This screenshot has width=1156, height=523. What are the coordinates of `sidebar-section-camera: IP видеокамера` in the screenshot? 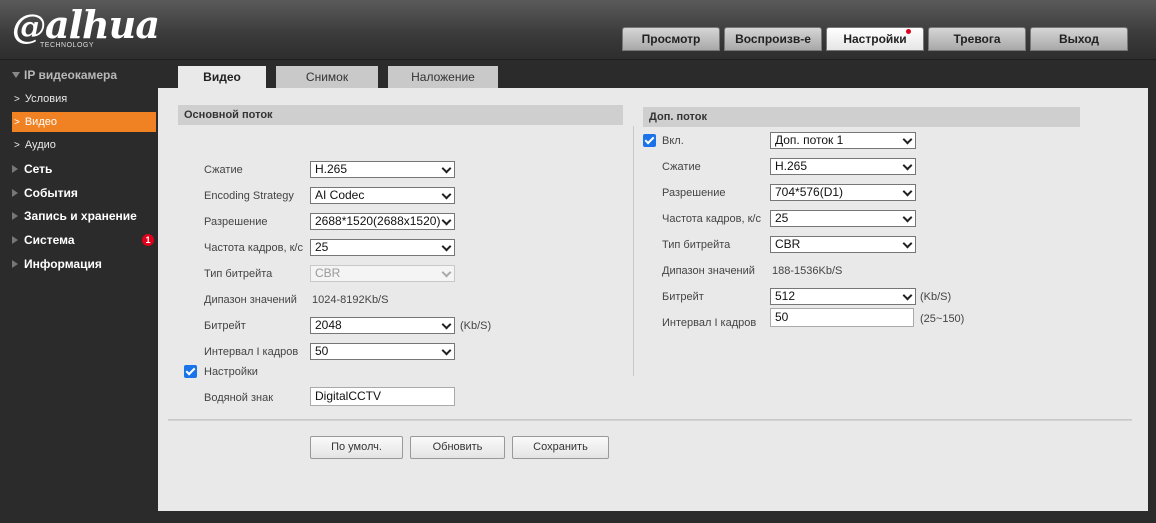 It's located at (64, 75).